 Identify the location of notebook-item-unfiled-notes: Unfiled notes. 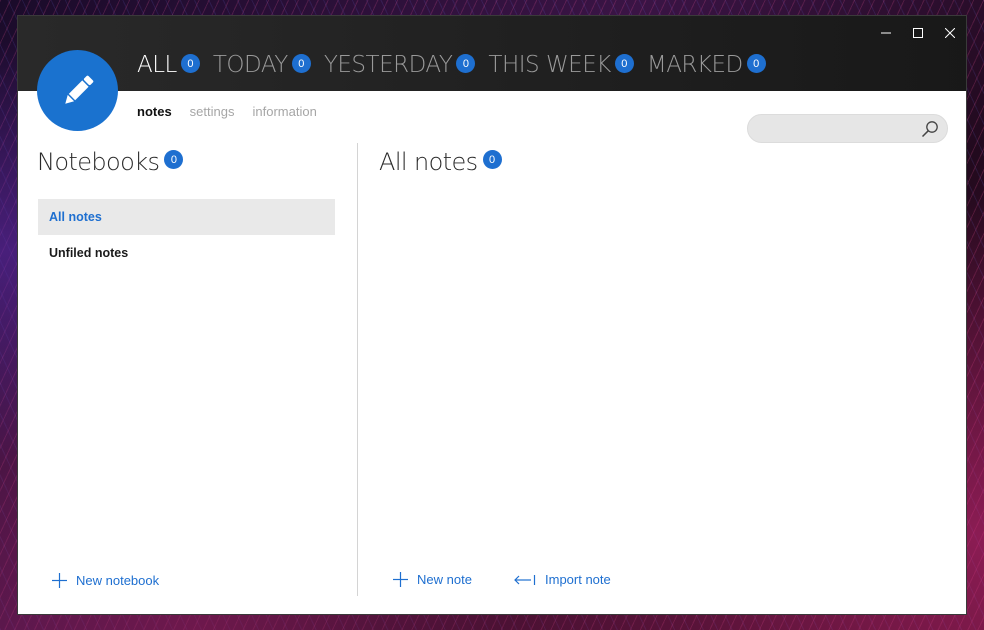
(186, 253).